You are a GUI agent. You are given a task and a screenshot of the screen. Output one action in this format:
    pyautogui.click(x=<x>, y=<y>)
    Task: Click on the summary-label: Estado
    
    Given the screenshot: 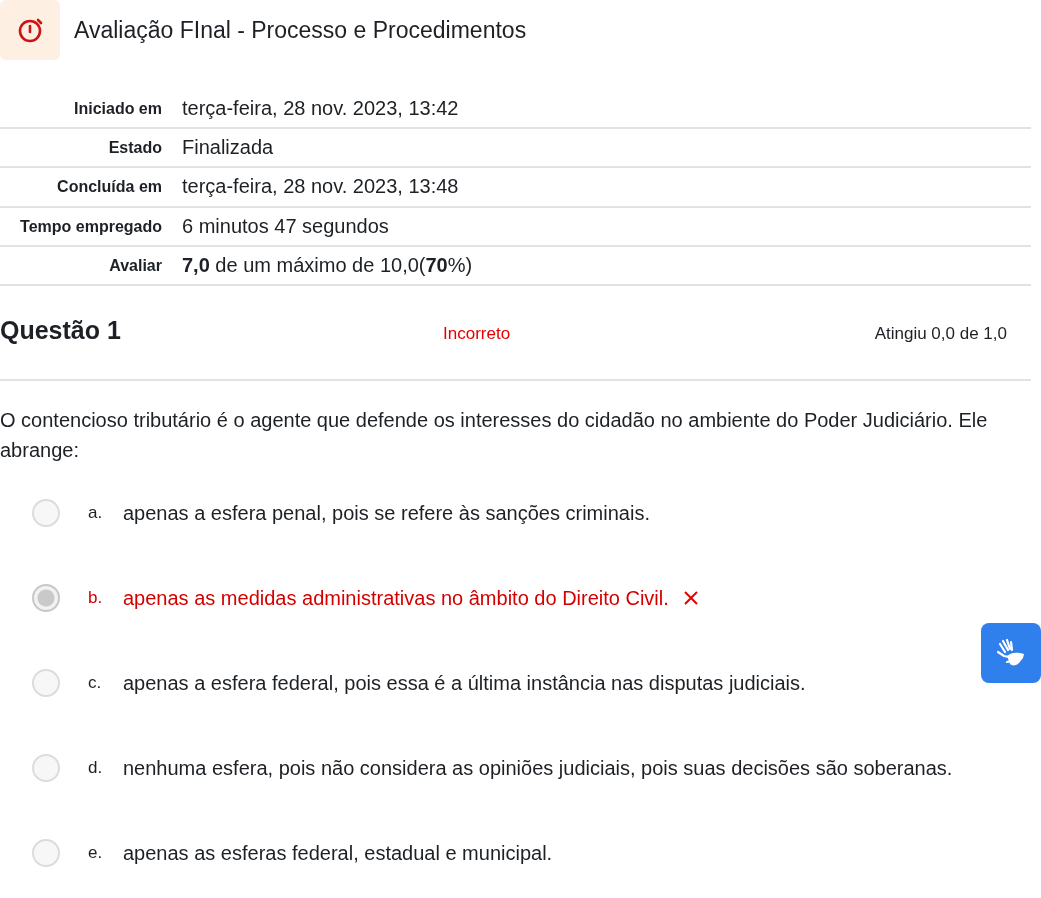 What is the action you would take?
    pyautogui.click(x=86, y=148)
    